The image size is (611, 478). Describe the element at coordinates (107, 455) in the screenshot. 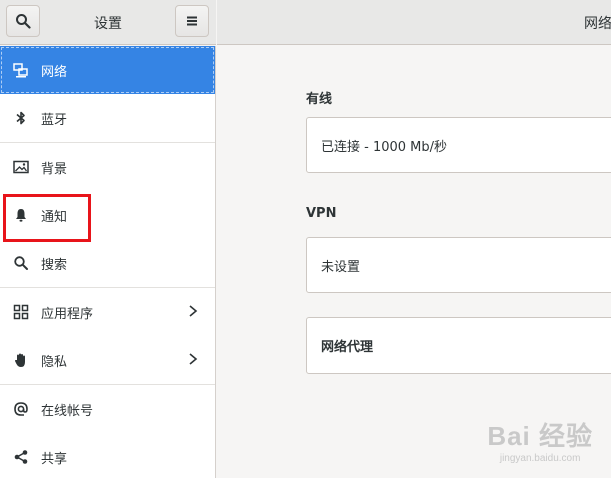

I see `sidebar-item-sharing: 共享` at that location.